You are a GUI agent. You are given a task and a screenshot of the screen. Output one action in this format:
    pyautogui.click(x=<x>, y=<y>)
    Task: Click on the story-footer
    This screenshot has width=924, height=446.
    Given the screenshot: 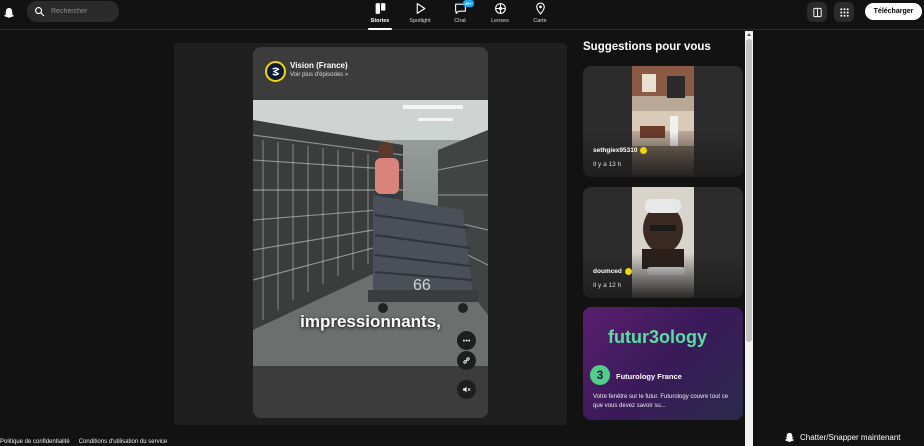 What is the action you would take?
    pyautogui.click(x=370, y=392)
    